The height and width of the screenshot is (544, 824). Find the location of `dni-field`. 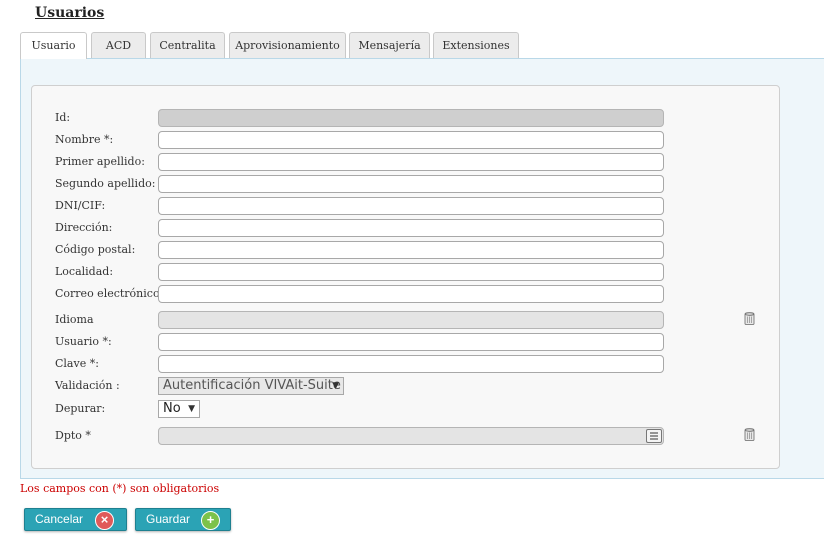

dni-field is located at coordinates (411, 206).